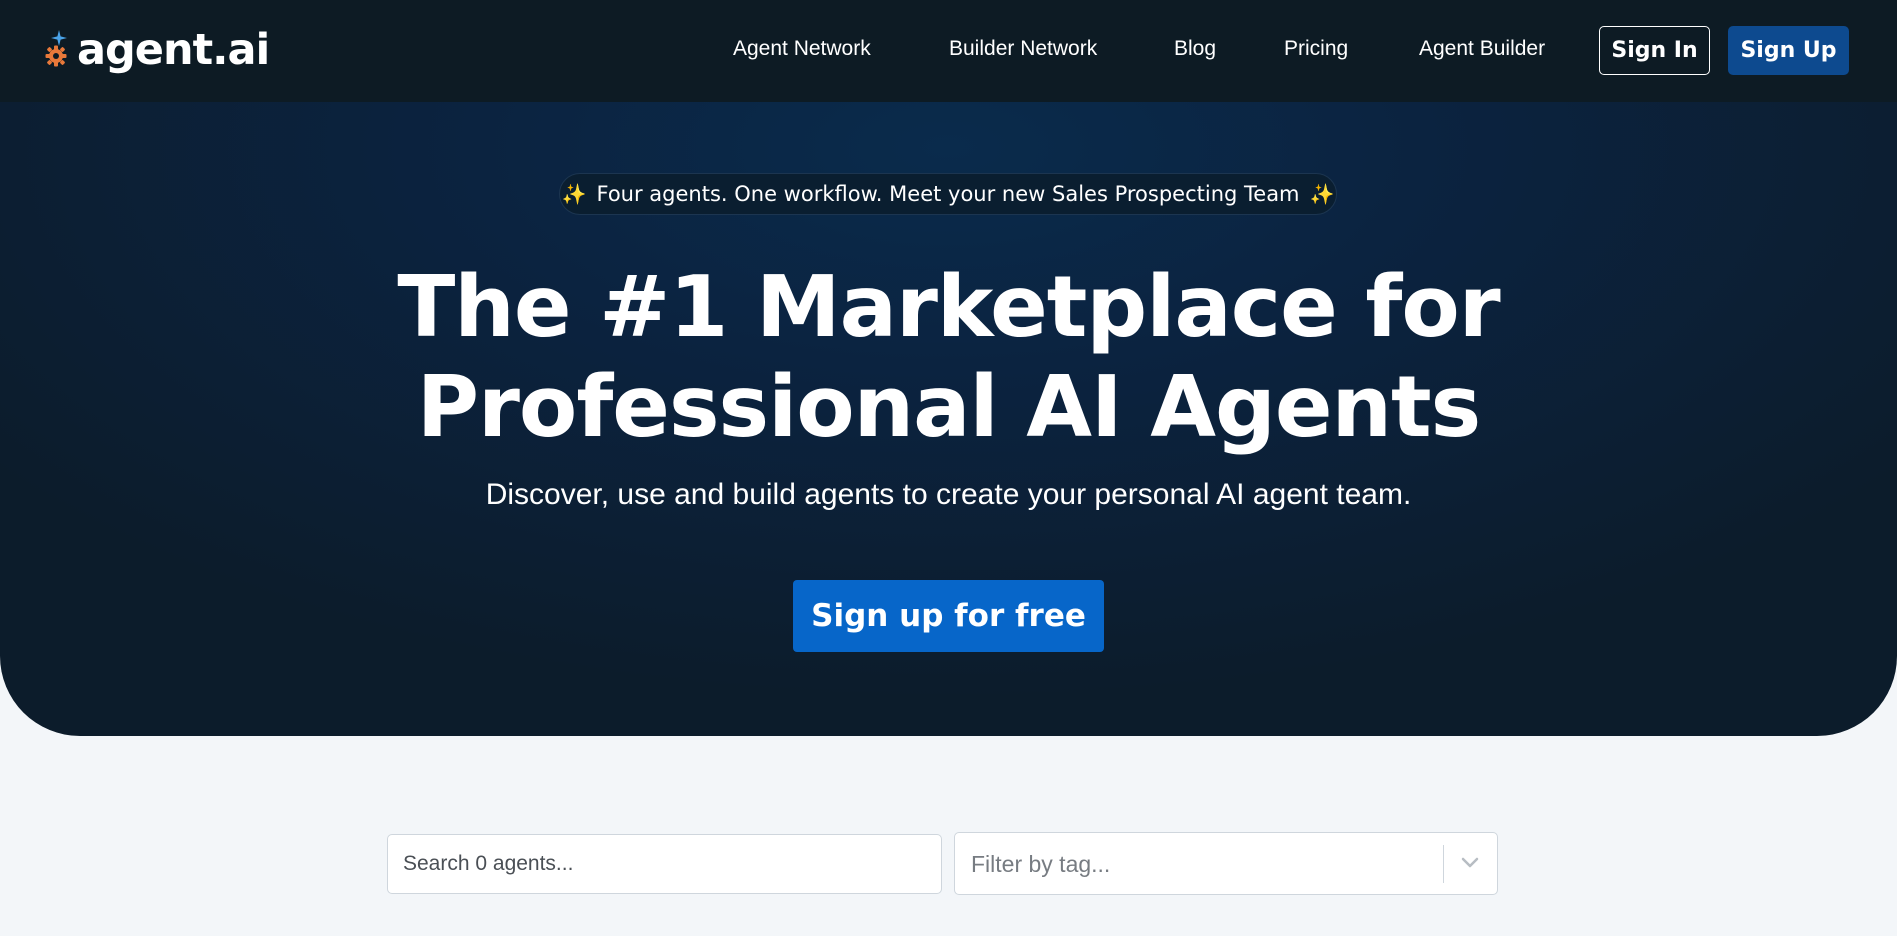  Describe the element at coordinates (1195, 49) in the screenshot. I see `nav-link-blog: Blog` at that location.